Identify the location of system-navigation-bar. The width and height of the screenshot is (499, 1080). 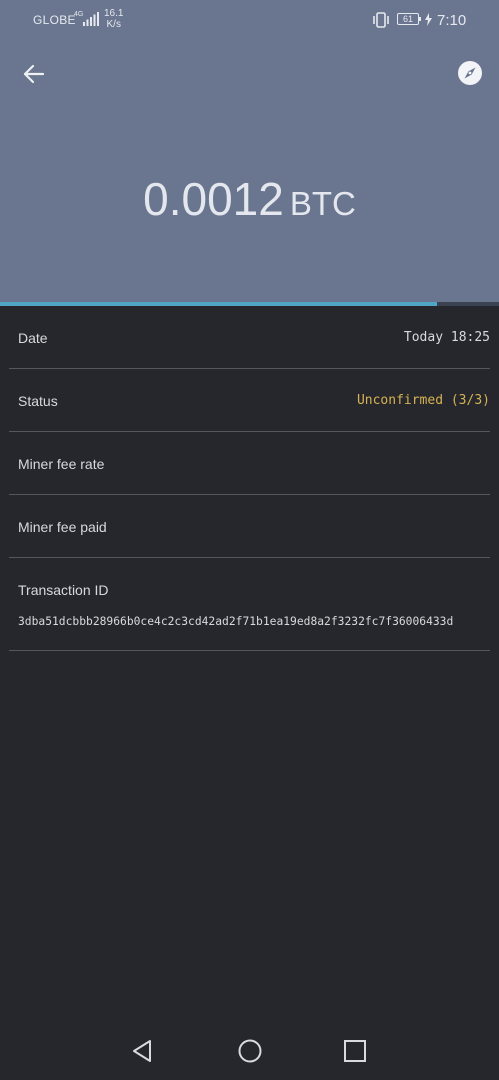
(249, 1052).